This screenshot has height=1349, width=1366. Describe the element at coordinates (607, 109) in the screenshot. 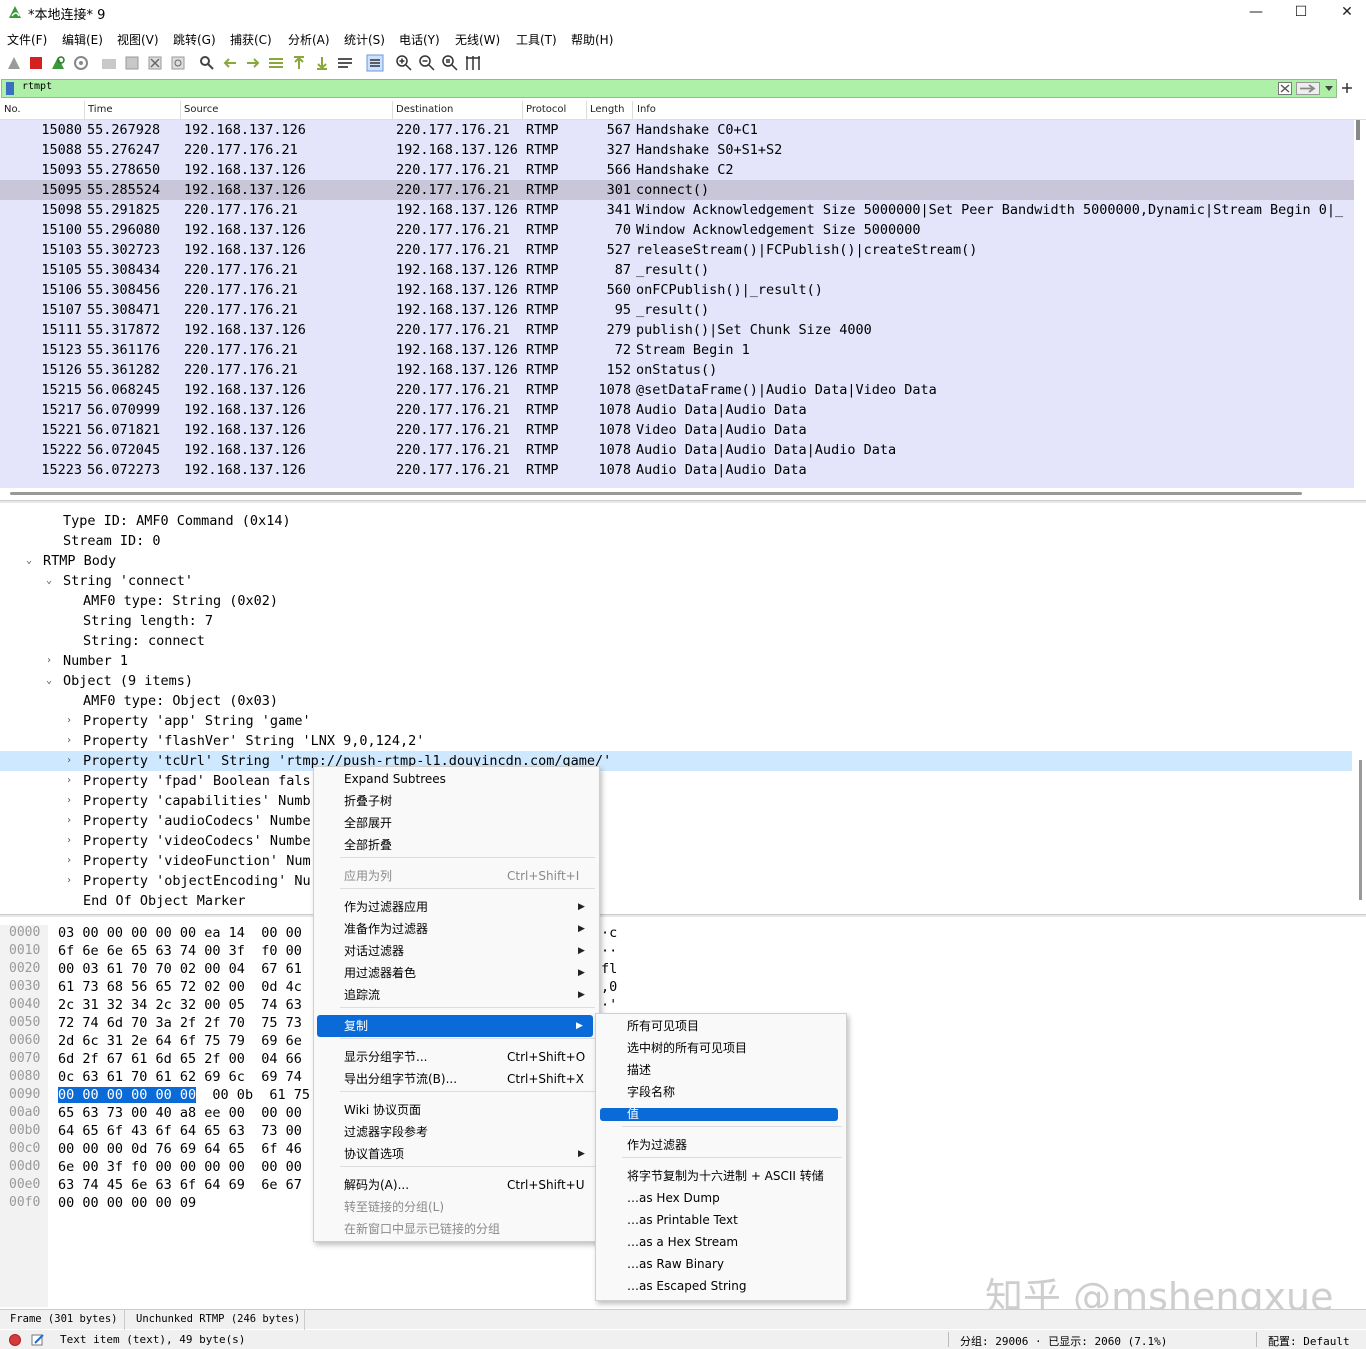

I see `column-length: Length` at that location.